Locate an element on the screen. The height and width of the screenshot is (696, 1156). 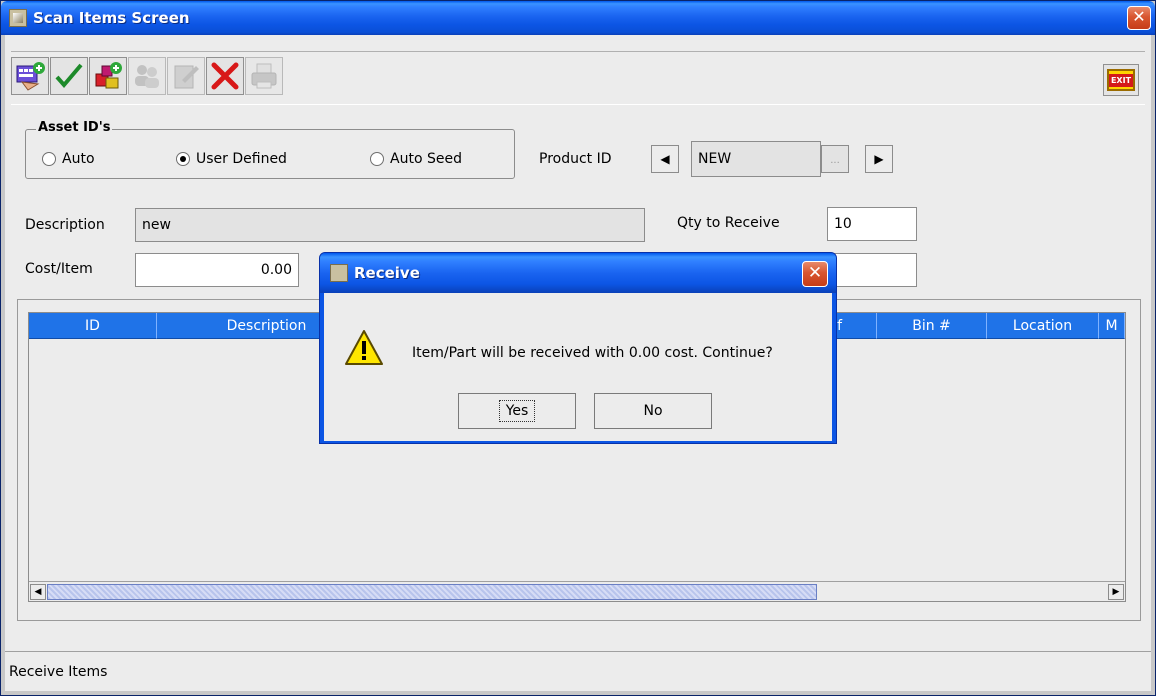
horizontal-scrollbar: ◀ ▶ is located at coordinates (577, 591).